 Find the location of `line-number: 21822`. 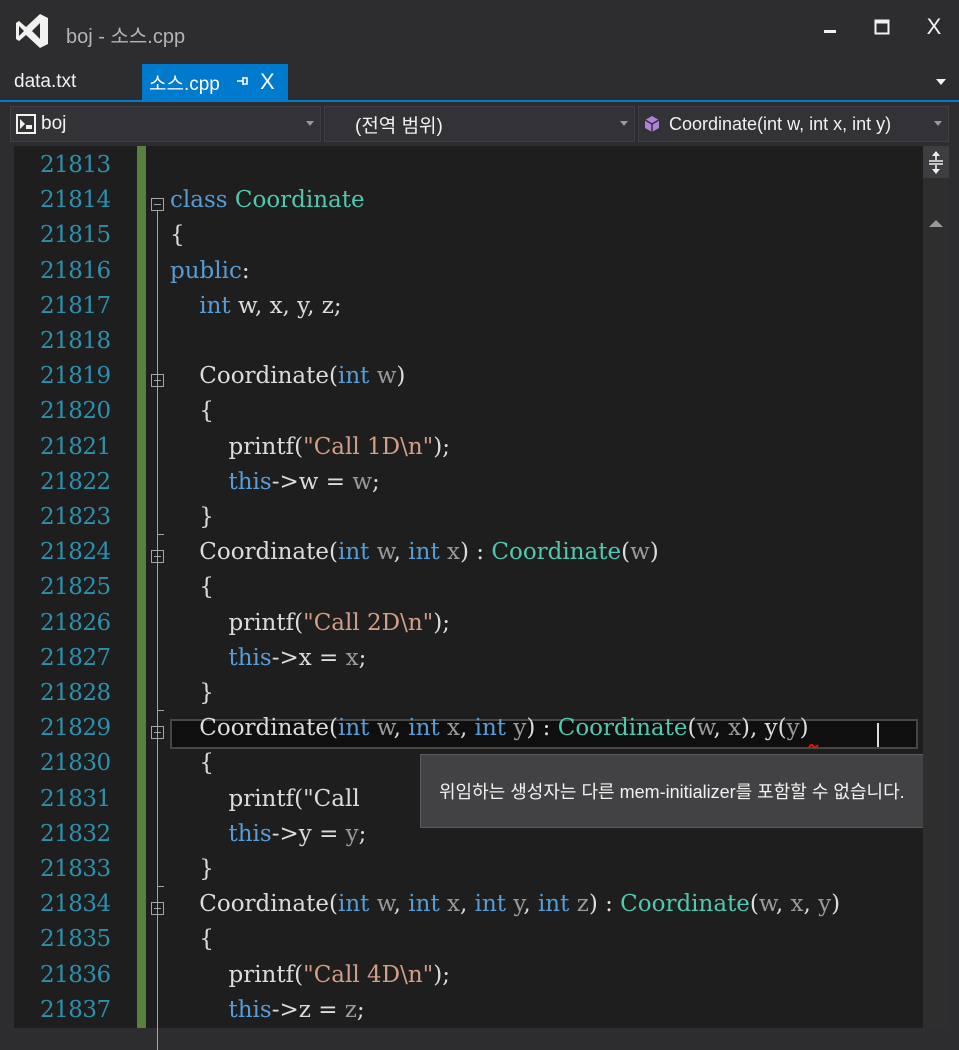

line-number: 21822 is located at coordinates (75, 481).